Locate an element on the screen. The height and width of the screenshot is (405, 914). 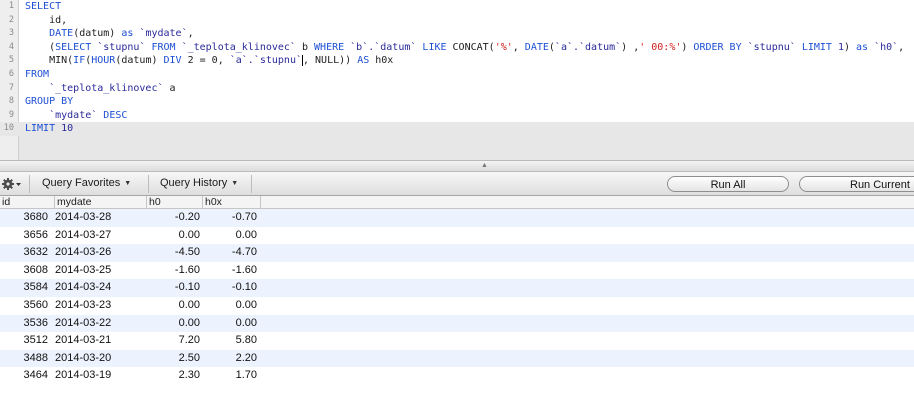
cell-id: 3488 is located at coordinates (25, 359).